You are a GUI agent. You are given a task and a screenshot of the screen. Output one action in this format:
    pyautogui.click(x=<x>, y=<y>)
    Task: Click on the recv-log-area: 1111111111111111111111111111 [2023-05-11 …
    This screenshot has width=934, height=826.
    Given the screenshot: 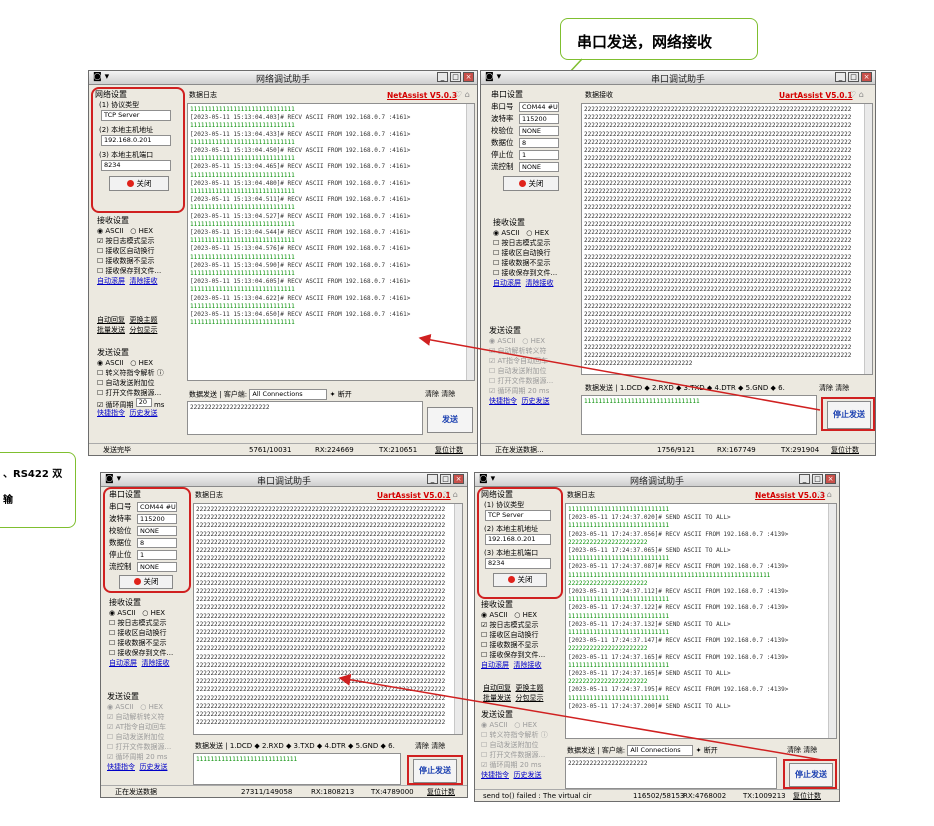 What is the action you would take?
    pyautogui.click(x=701, y=621)
    